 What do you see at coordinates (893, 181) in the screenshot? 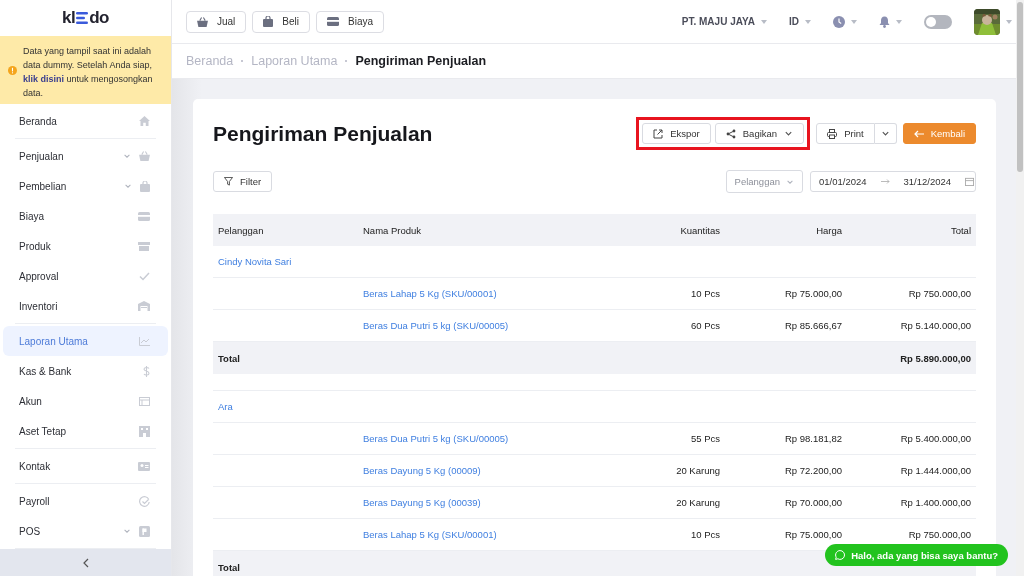
I see `date-range-field: 01/01/2024 31/12/2024` at bounding box center [893, 181].